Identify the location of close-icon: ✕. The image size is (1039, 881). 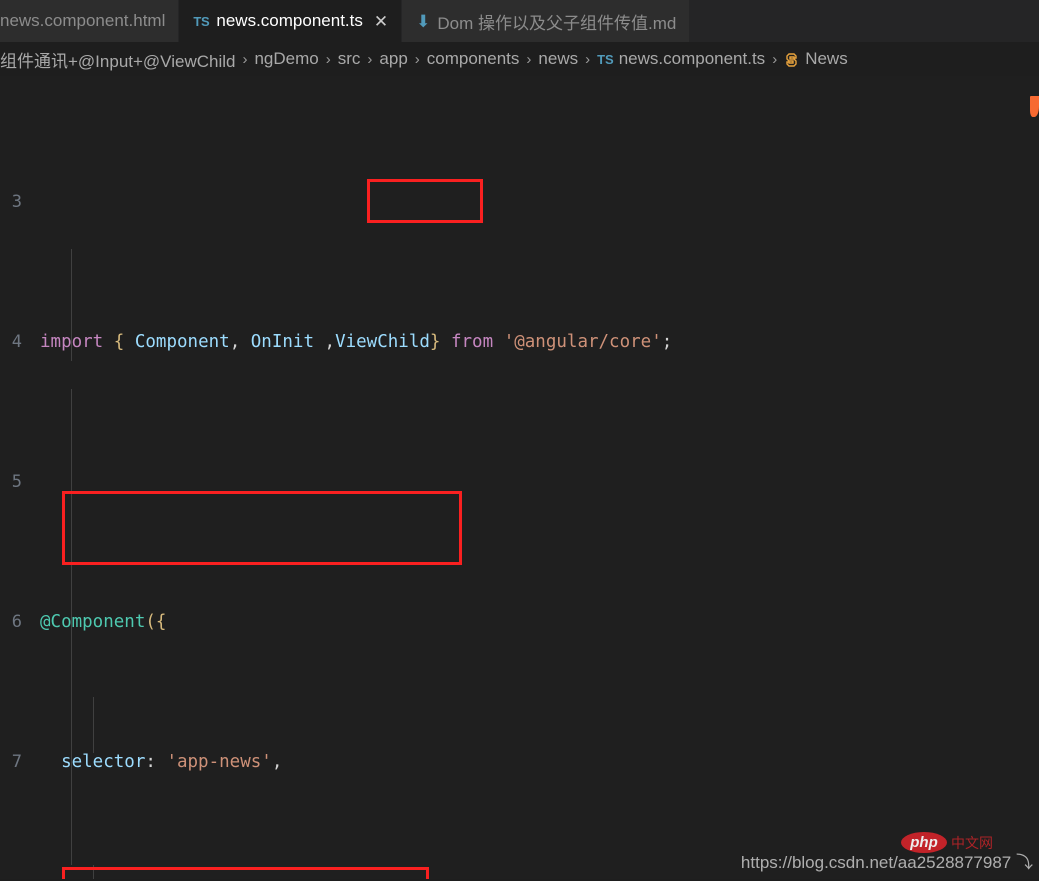
(381, 21).